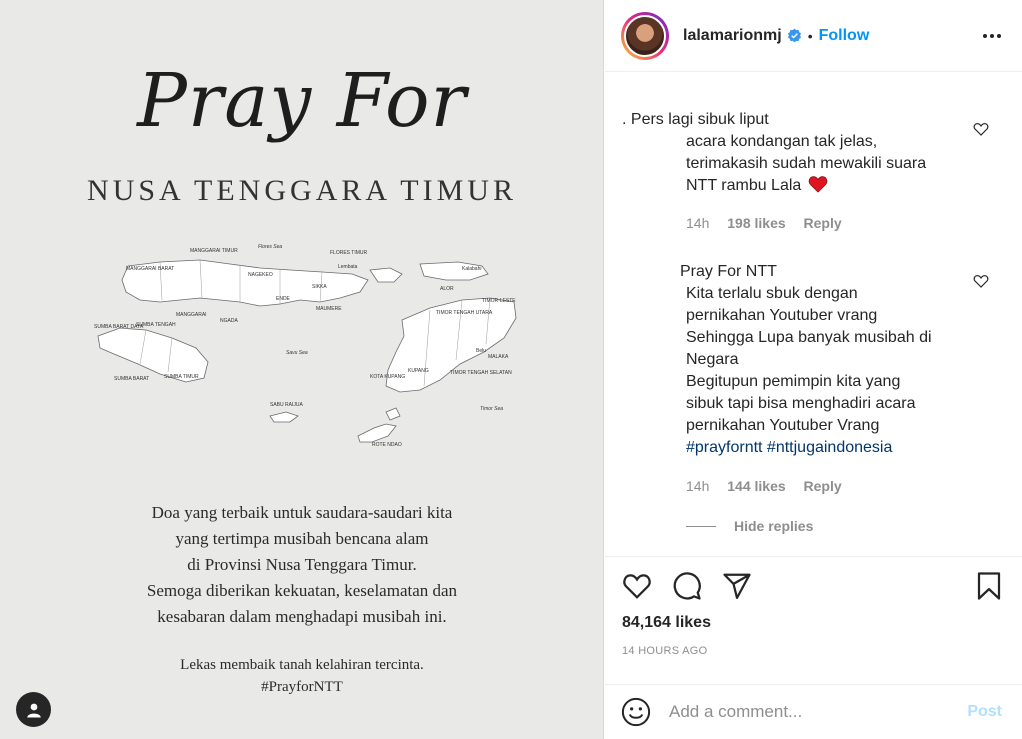  What do you see at coordinates (471, 269) in the screenshot?
I see `map-label: Kalabahi` at bounding box center [471, 269].